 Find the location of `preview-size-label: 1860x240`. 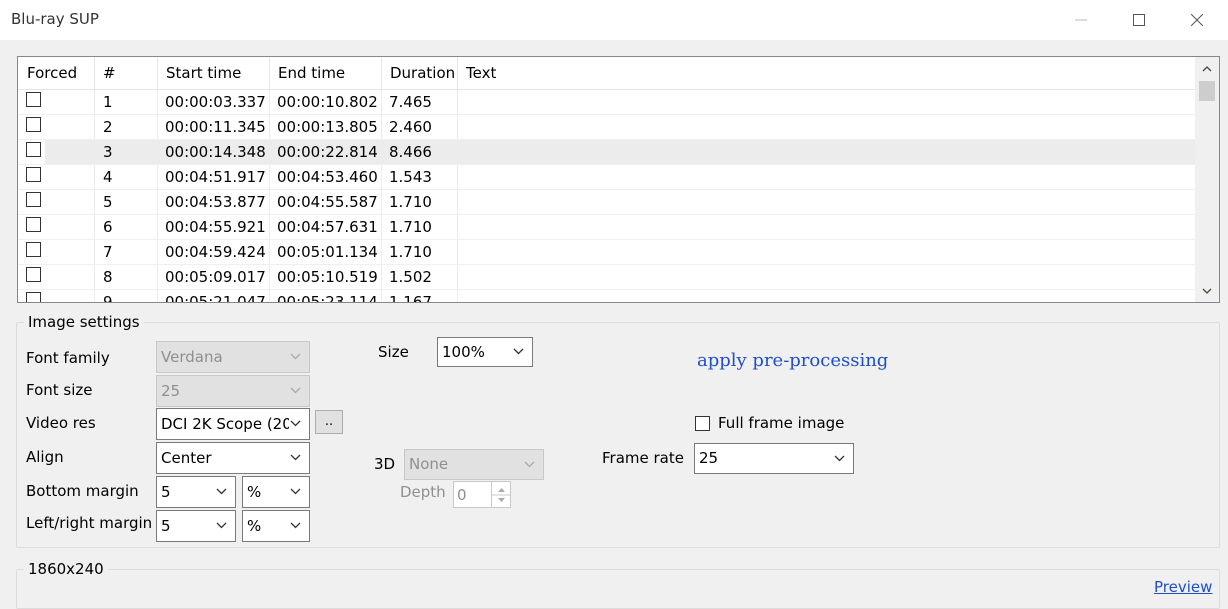

preview-size-label: 1860x240 is located at coordinates (66, 569).